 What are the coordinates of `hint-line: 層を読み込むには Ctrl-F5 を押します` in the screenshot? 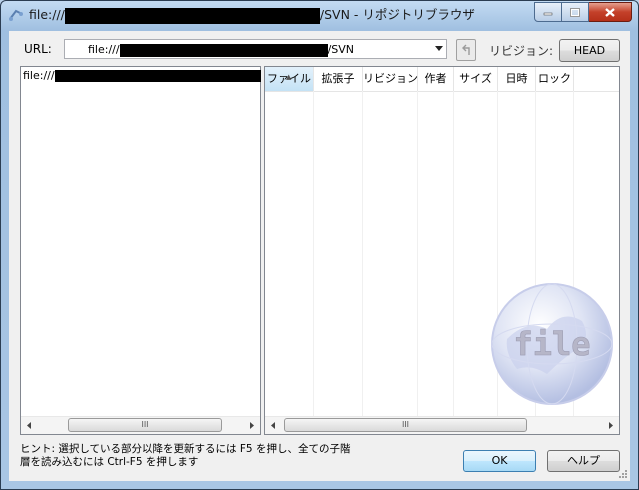 It's located at (109, 462).